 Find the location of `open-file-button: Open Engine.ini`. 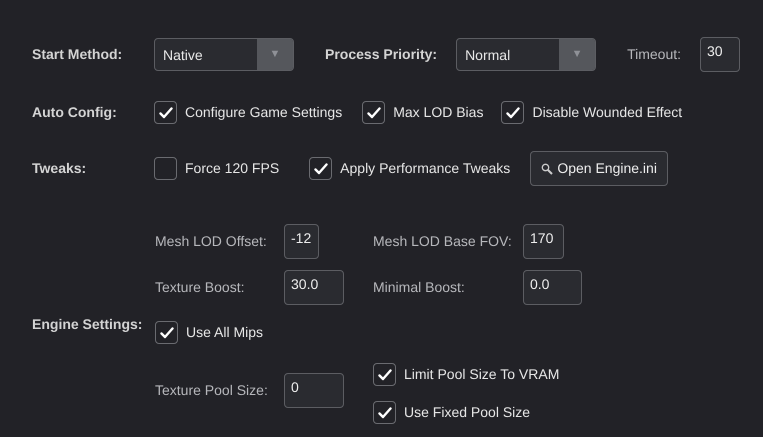

open-file-button: Open Engine.ini is located at coordinates (599, 168).